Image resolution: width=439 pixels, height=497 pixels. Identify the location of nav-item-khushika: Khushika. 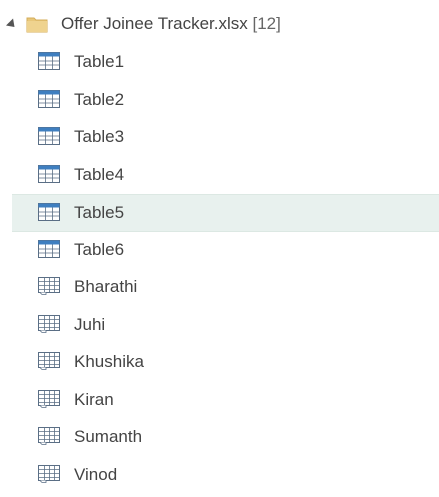
(225, 363).